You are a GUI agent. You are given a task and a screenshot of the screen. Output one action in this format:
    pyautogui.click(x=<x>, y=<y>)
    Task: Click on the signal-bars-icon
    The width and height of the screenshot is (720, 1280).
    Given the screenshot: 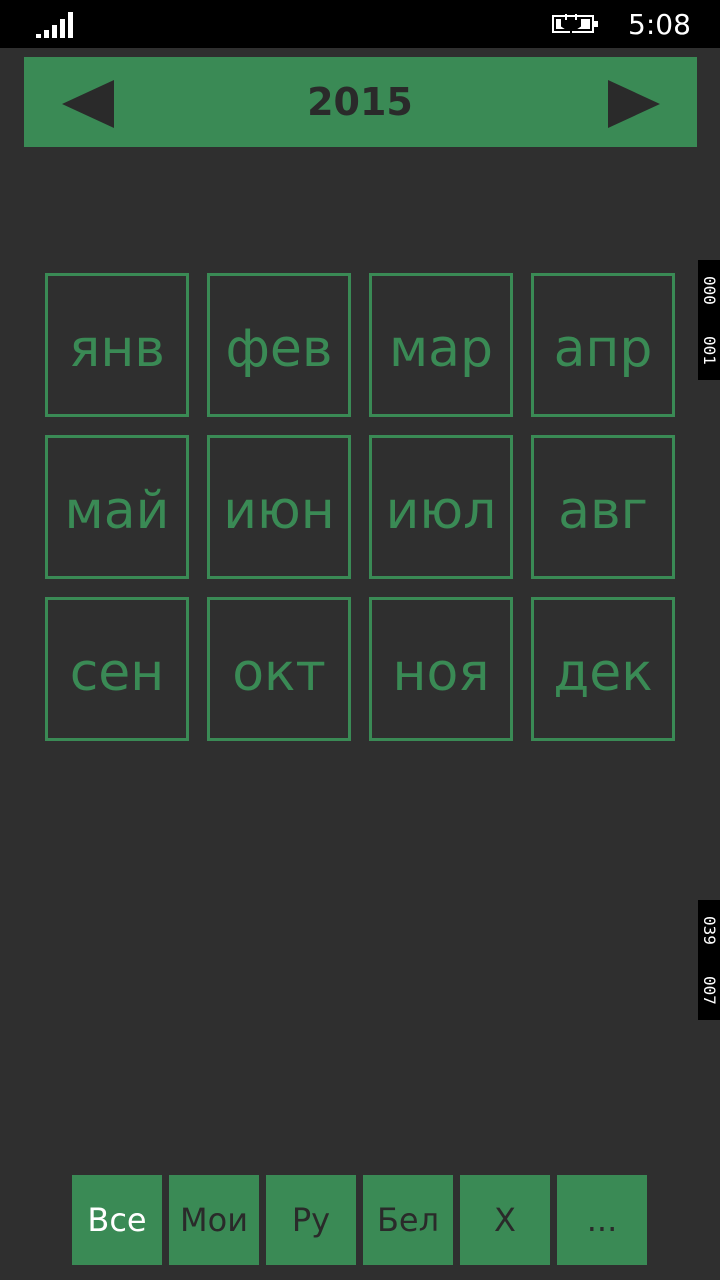 What is the action you would take?
    pyautogui.click(x=54, y=25)
    